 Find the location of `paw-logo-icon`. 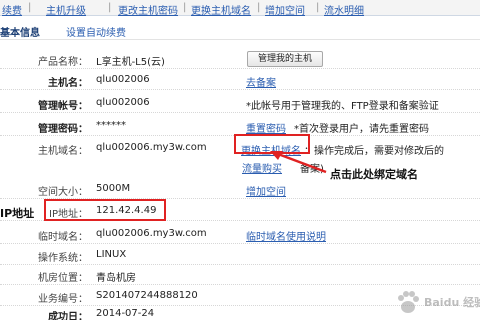

paw-logo-icon is located at coordinates (408, 302).